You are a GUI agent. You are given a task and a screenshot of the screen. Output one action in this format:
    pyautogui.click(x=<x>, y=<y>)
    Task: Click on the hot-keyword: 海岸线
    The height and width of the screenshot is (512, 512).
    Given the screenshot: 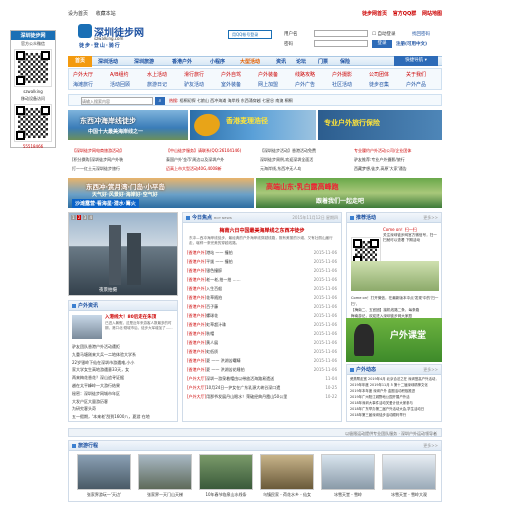 What is the action you would take?
    pyautogui.click(x=233, y=100)
    